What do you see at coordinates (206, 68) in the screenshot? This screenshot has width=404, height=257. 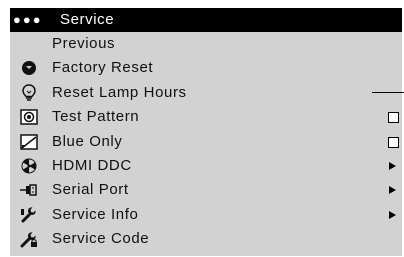 I see `menu-item-factory-reset: Factory Reset` at bounding box center [206, 68].